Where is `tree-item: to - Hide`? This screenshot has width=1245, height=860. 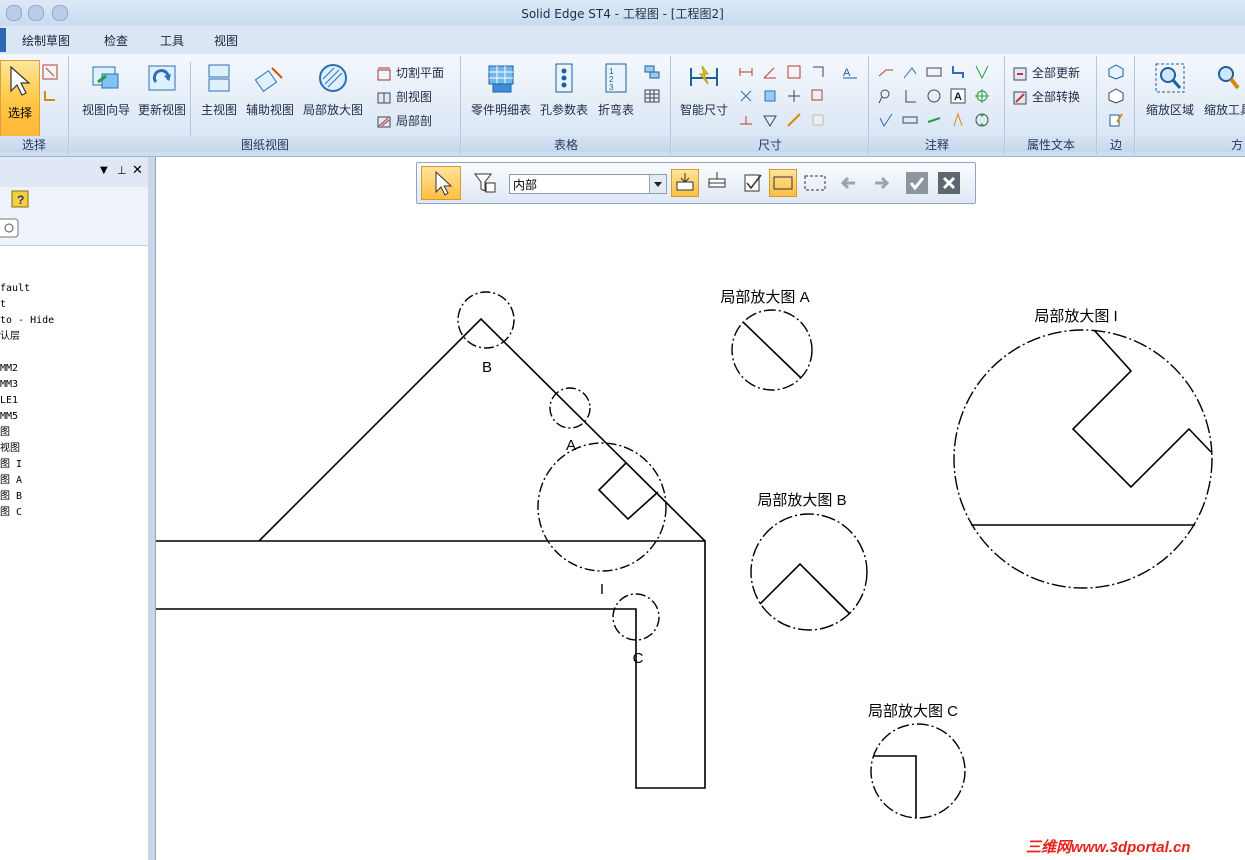
tree-item: to - Hide is located at coordinates (27, 321).